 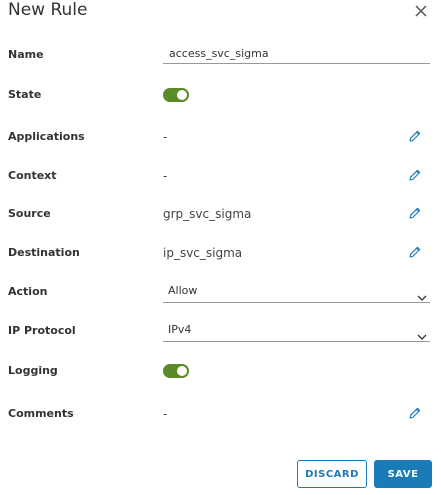 What do you see at coordinates (165, 176) in the screenshot?
I see `context-value: -` at bounding box center [165, 176].